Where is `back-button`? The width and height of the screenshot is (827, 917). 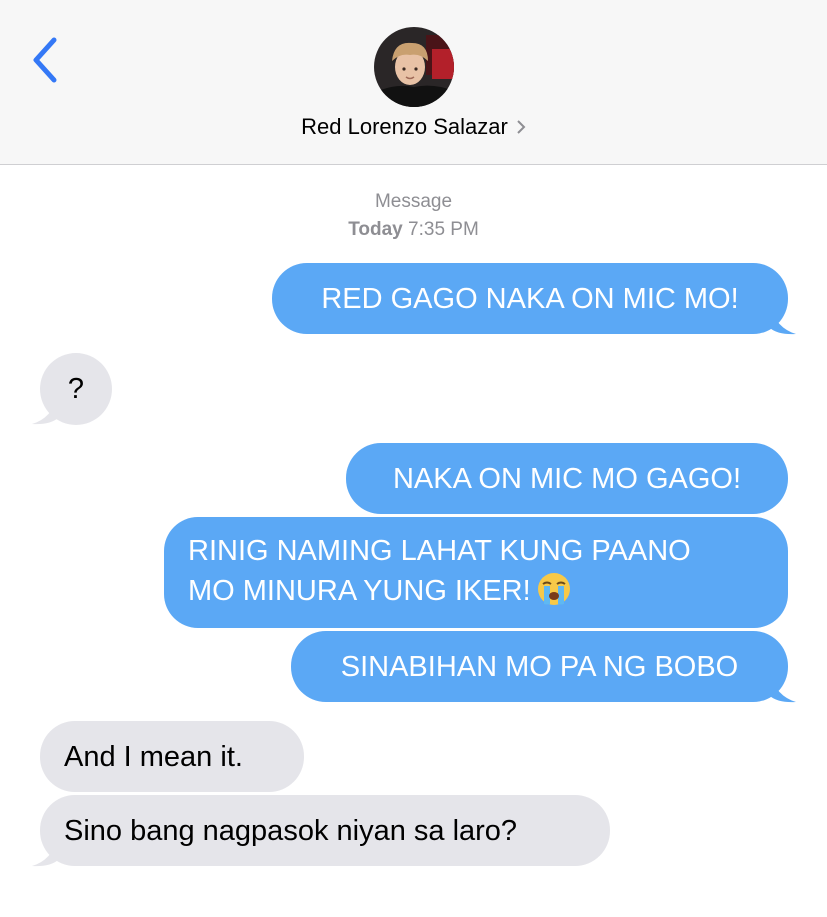 back-button is located at coordinates (48, 60).